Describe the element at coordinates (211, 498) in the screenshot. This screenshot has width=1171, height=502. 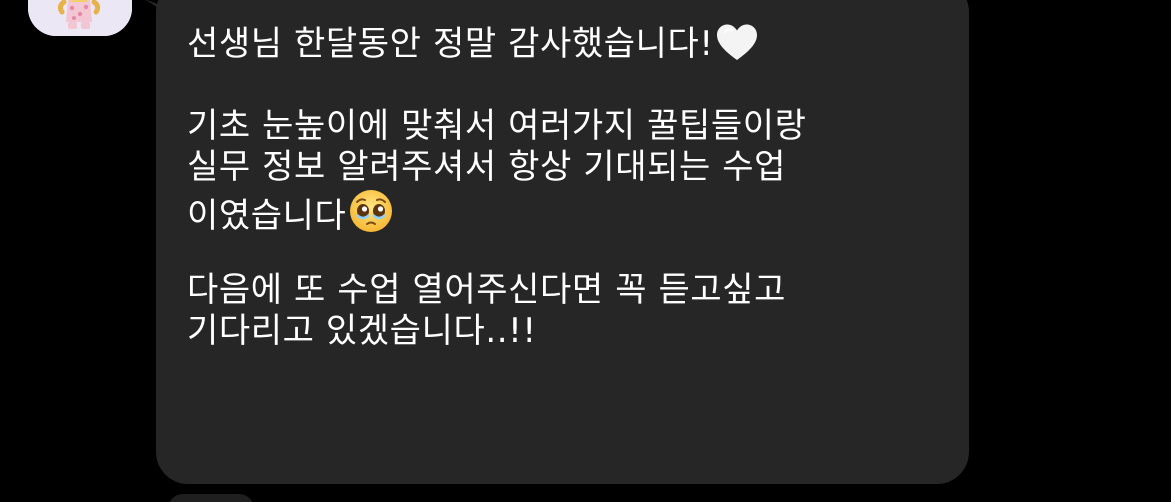
I see `next-message-avatar` at that location.